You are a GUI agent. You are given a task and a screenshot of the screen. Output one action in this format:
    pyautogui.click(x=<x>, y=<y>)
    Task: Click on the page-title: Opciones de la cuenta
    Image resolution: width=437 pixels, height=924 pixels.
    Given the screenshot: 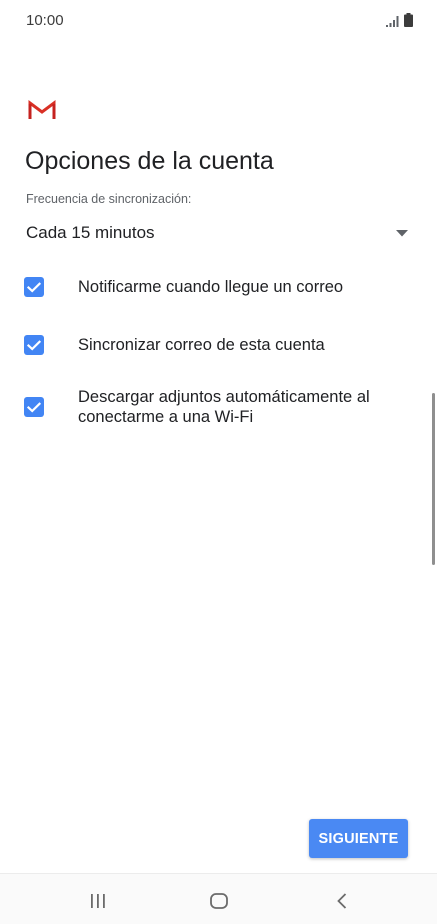 What is the action you would take?
    pyautogui.click(x=149, y=161)
    